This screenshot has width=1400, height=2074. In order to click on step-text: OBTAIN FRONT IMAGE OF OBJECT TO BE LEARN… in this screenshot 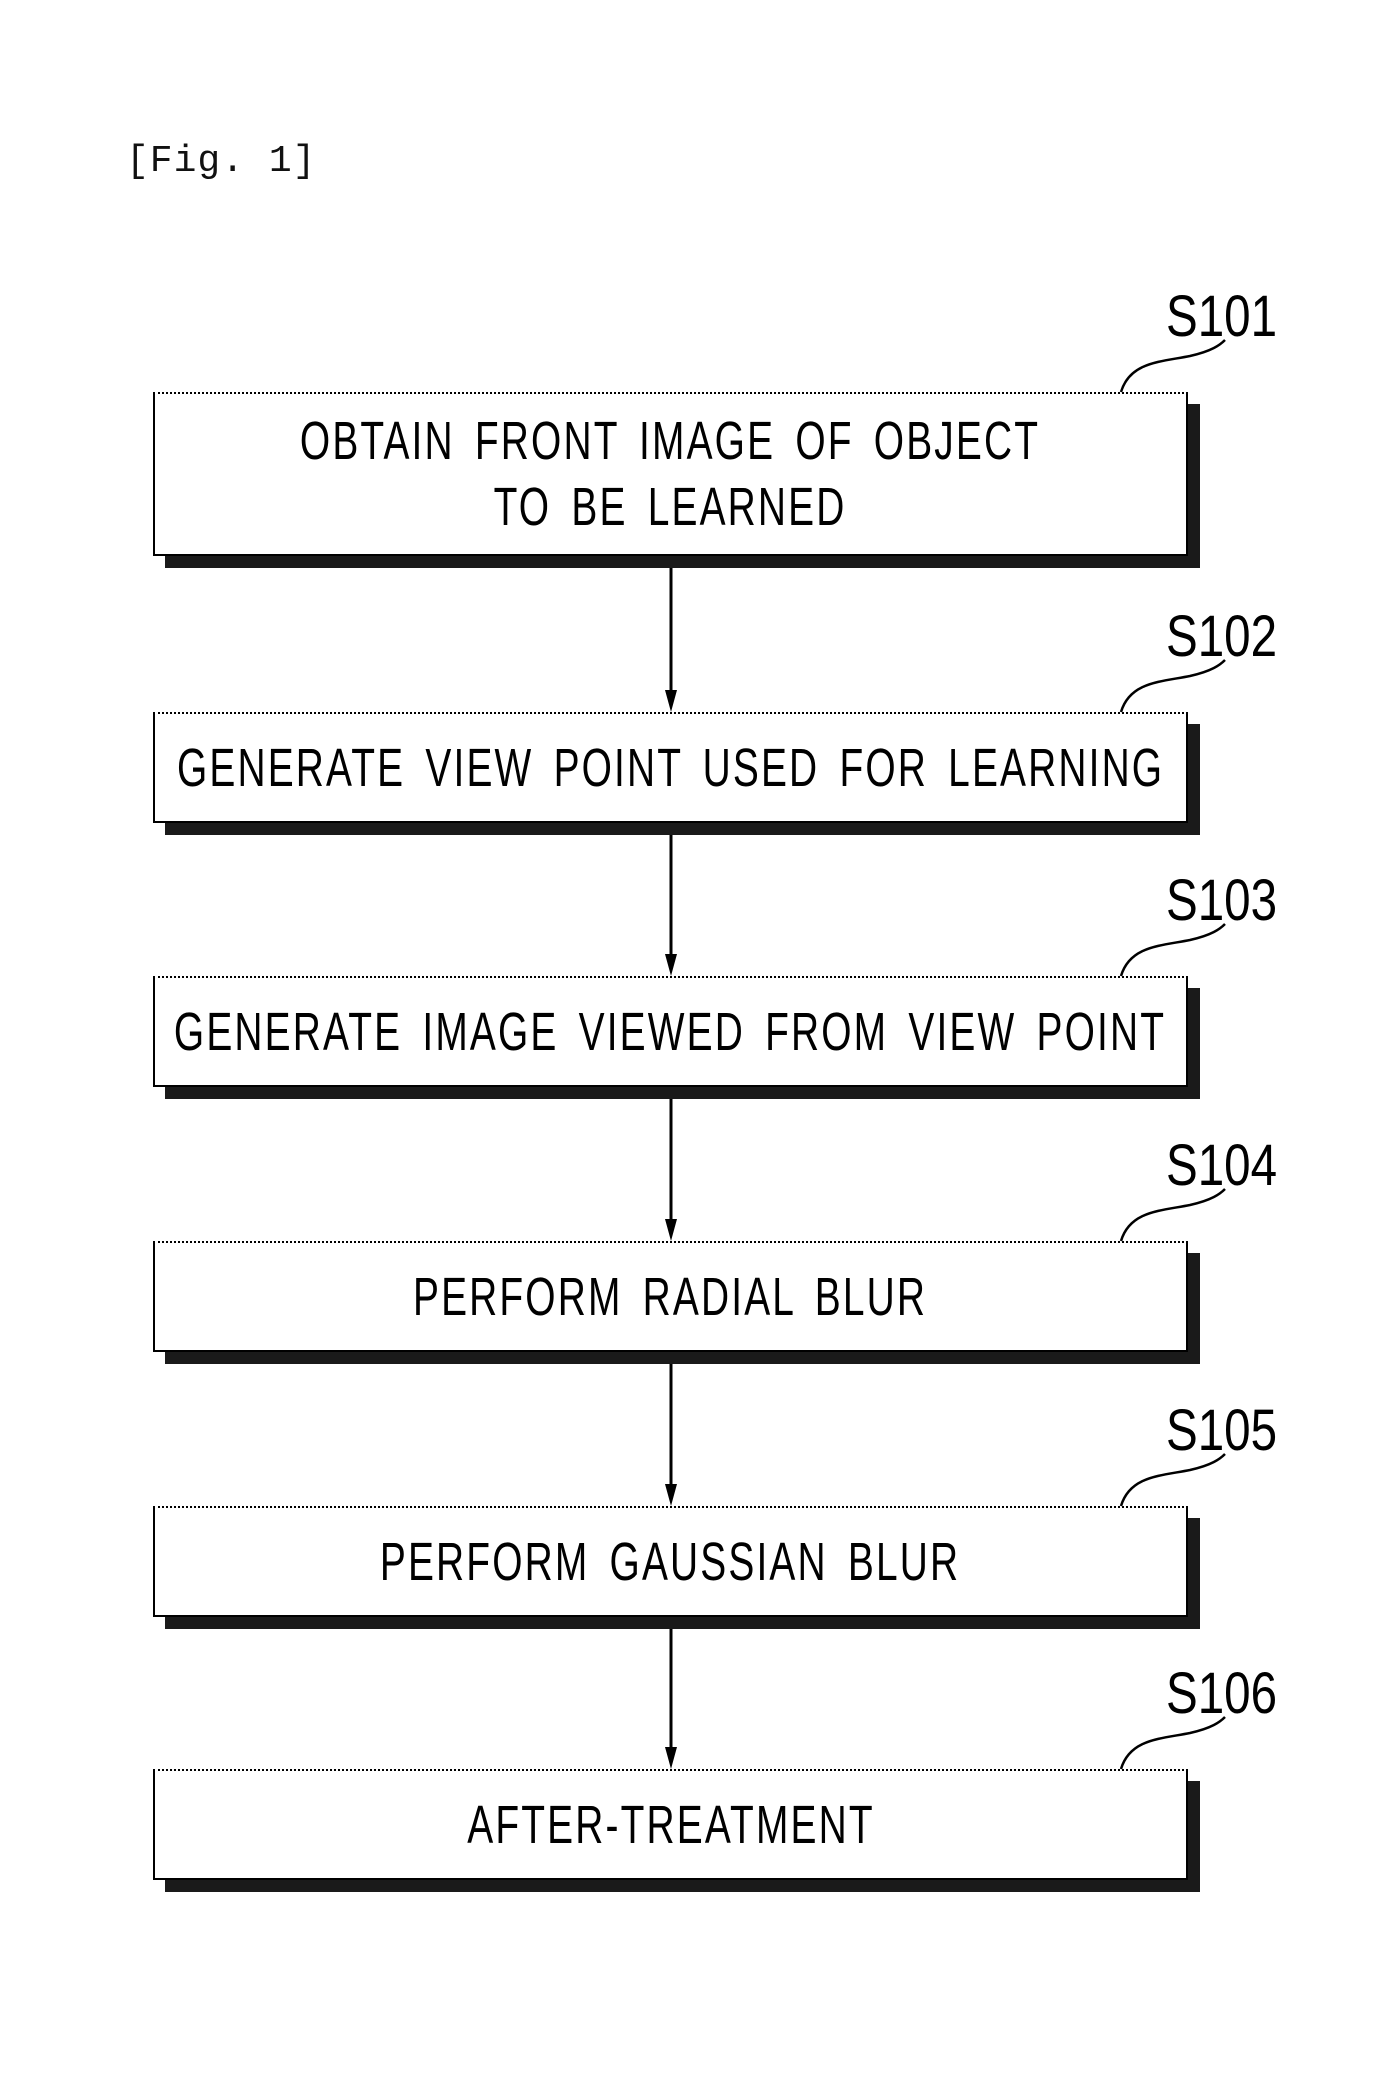, I will do `click(670, 474)`.